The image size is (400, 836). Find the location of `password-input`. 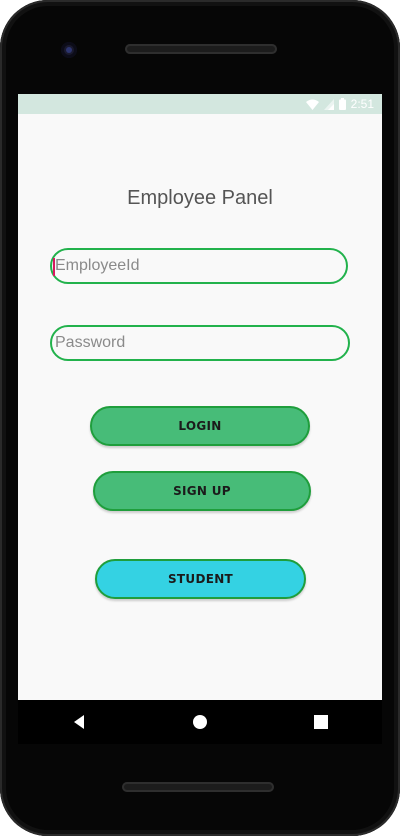

password-input is located at coordinates (200, 343).